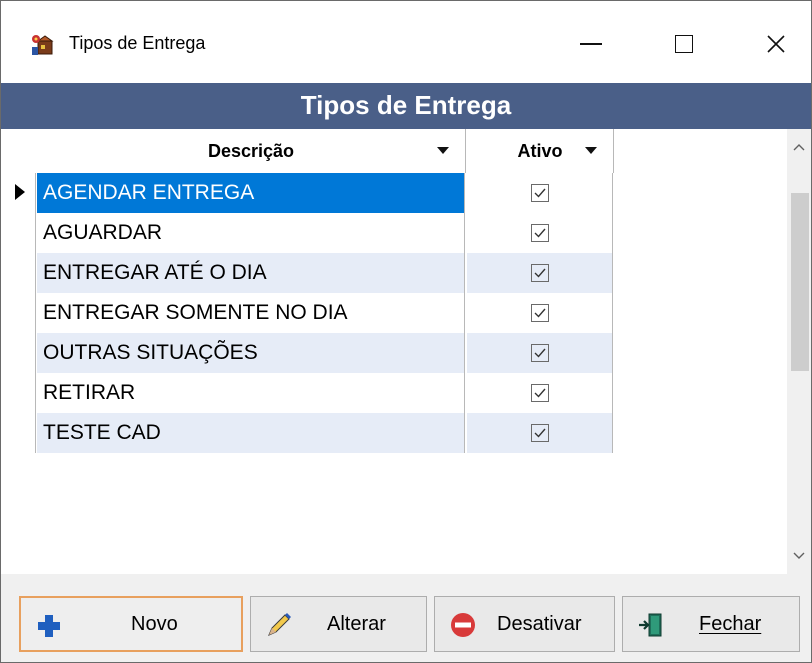  I want to click on delivery-app-icon, so click(44, 45).